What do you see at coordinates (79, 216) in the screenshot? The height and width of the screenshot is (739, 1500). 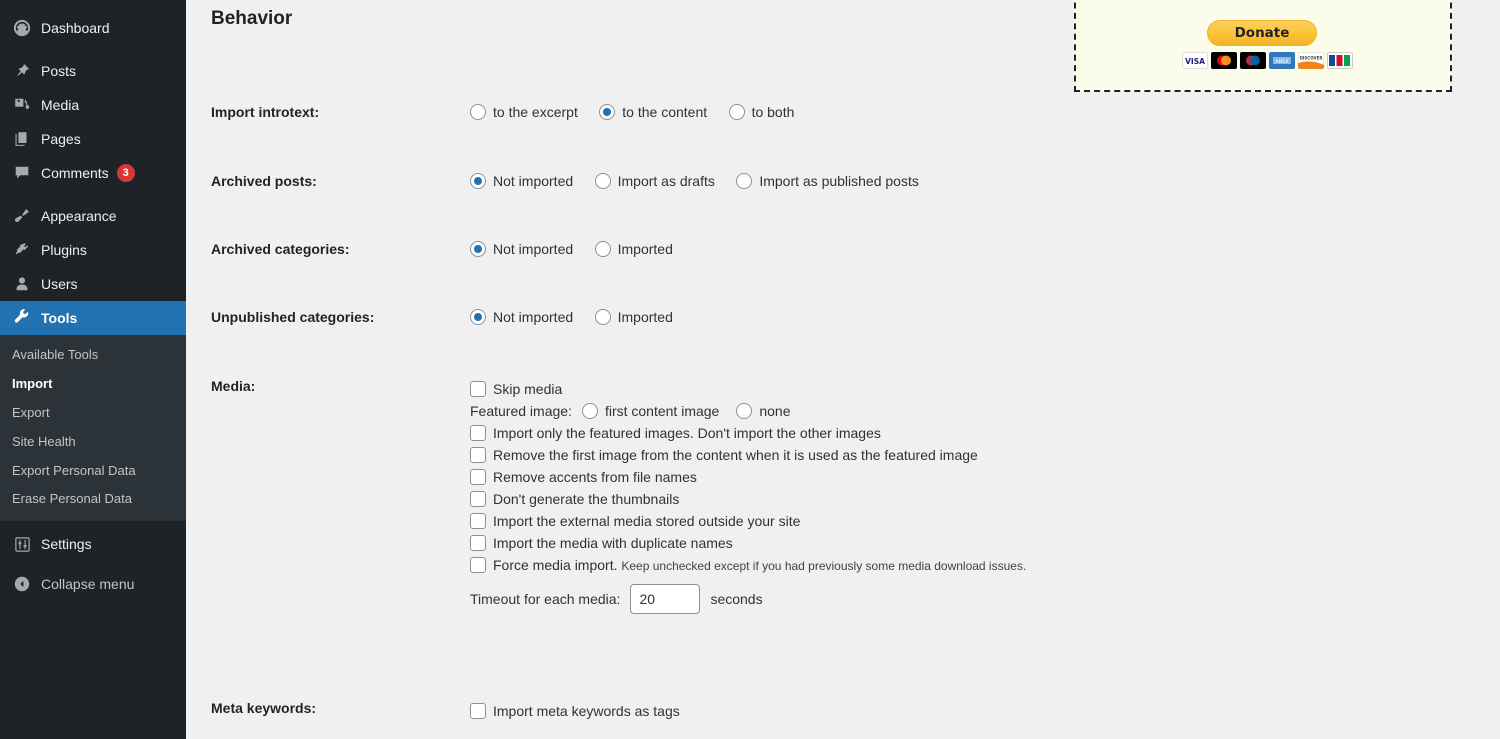 I see `sidebar-item-label: Appearance` at bounding box center [79, 216].